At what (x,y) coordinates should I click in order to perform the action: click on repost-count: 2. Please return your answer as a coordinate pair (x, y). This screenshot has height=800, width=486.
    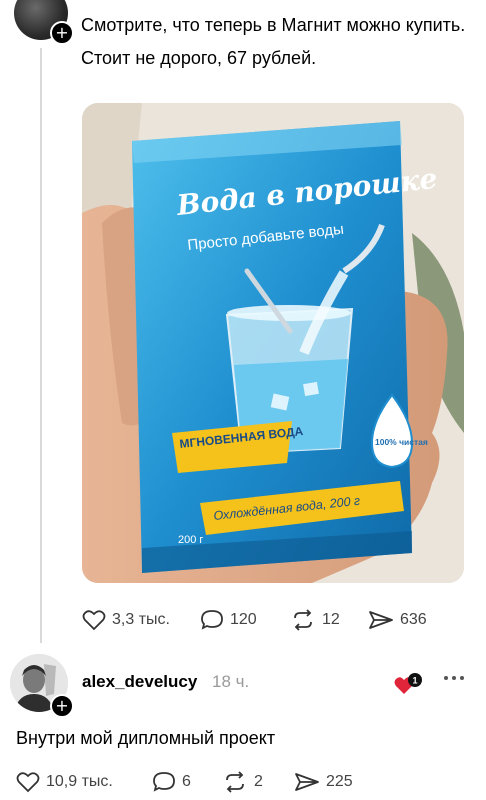
    Looking at the image, I should click on (258, 781).